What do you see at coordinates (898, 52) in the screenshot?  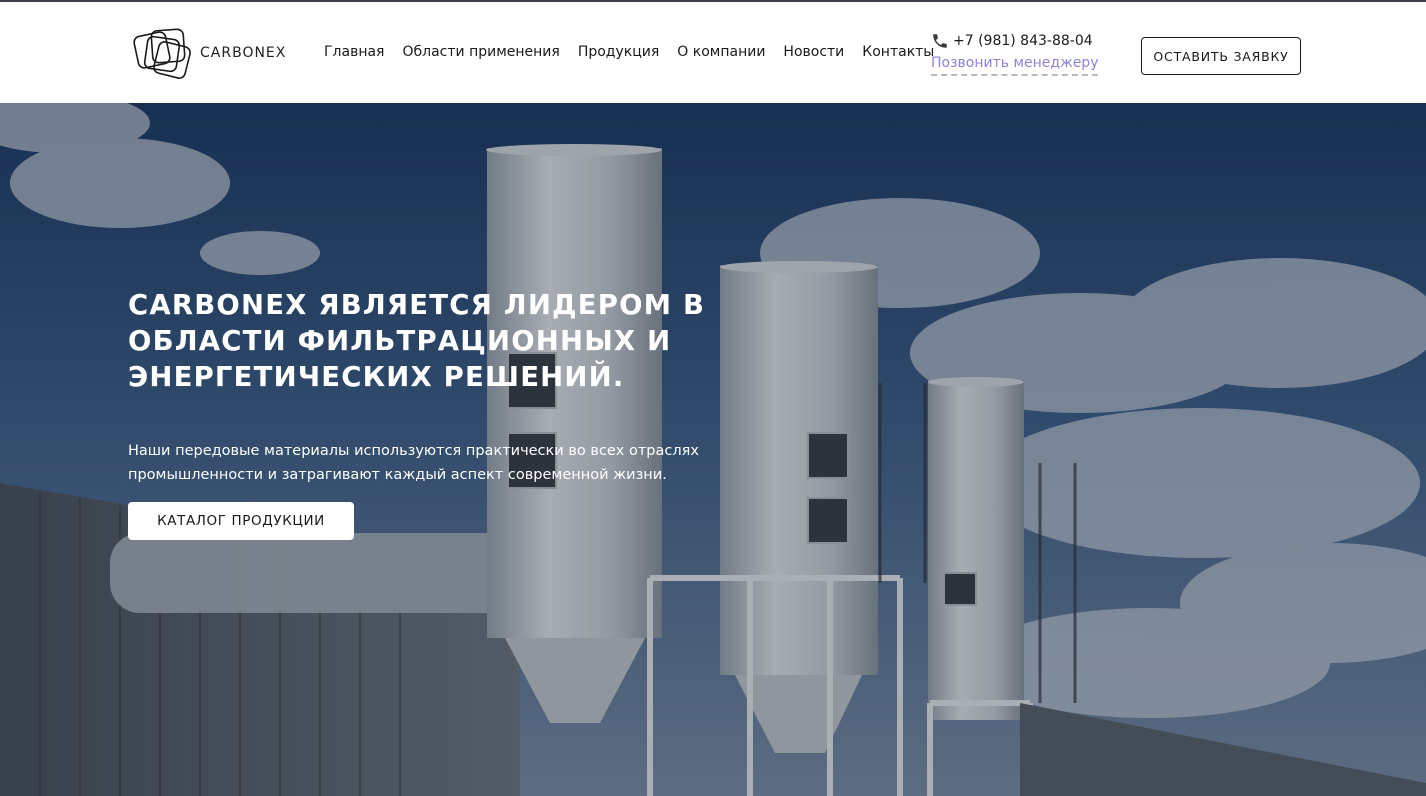 I see `nav-item-contacts: Контакты` at bounding box center [898, 52].